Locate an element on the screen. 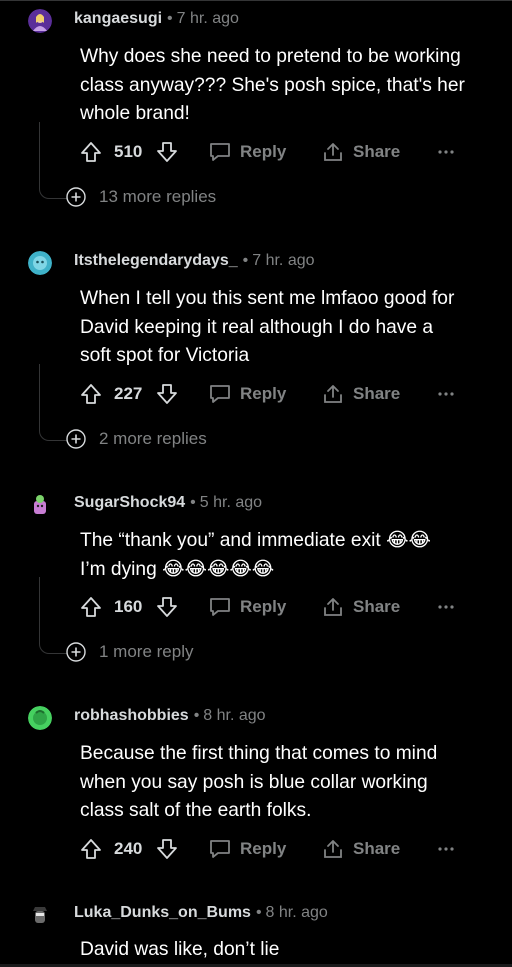 This screenshot has width=512, height=967. username: Itsthelegendarydays_ is located at coordinates (156, 260).